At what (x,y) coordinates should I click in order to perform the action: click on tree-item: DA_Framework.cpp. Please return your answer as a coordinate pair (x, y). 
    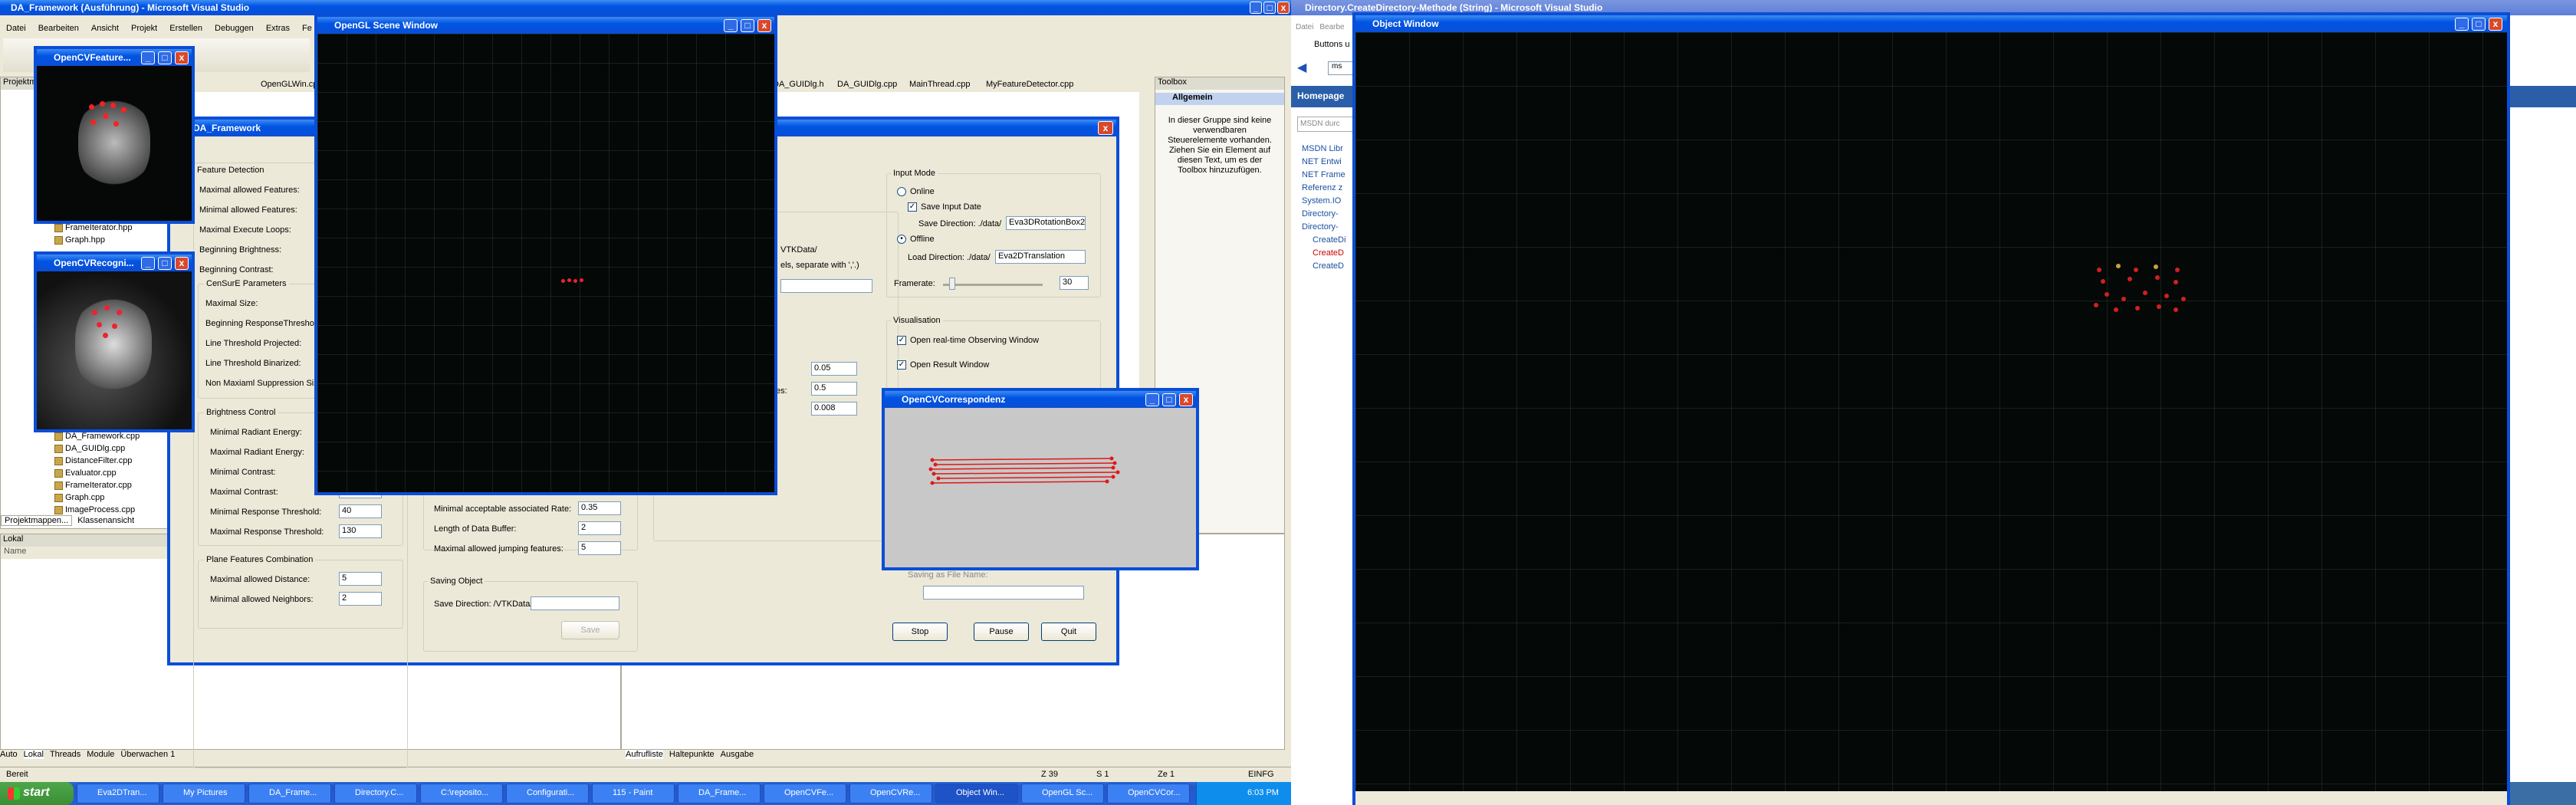
    Looking at the image, I should click on (97, 438).